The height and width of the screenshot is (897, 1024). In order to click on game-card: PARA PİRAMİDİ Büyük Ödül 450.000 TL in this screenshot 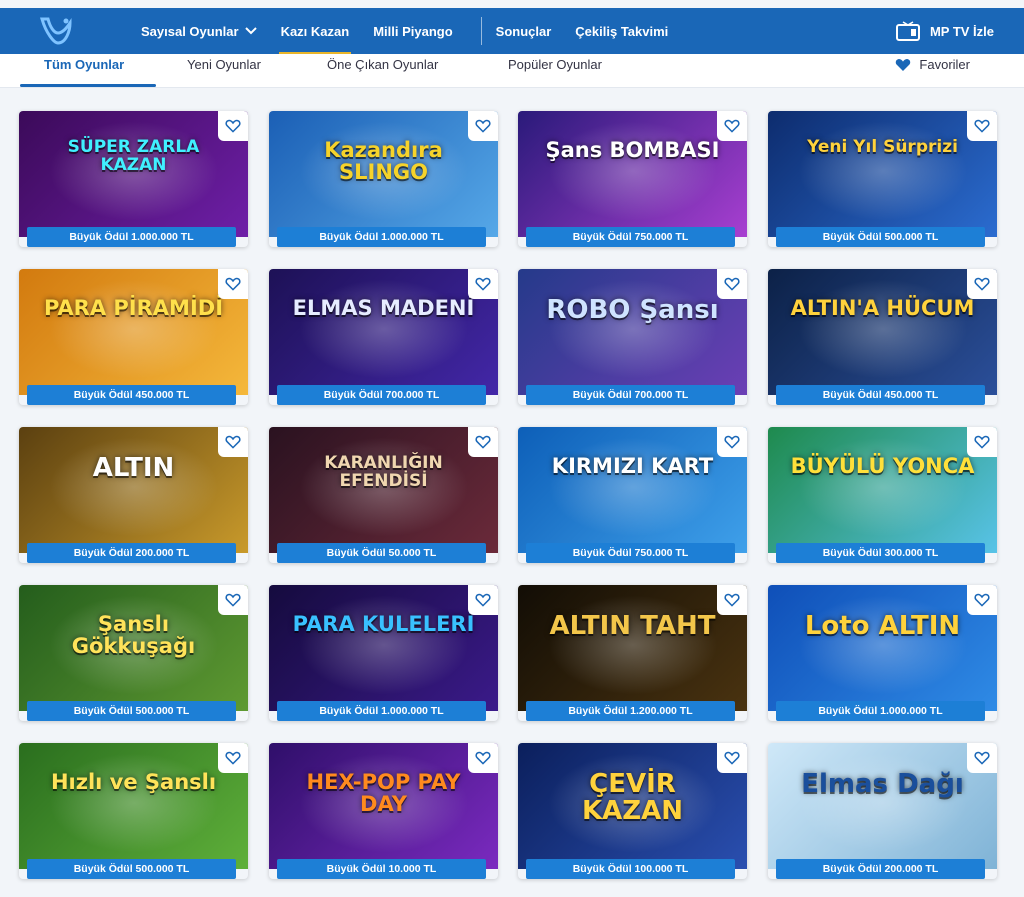, I will do `click(133, 337)`.